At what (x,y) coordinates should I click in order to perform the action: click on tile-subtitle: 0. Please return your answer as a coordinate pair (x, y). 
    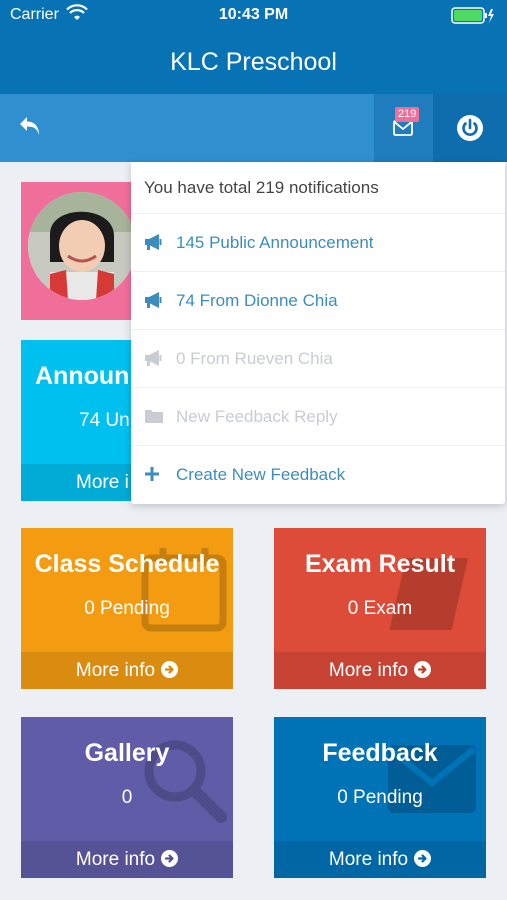
    Looking at the image, I should click on (127, 797).